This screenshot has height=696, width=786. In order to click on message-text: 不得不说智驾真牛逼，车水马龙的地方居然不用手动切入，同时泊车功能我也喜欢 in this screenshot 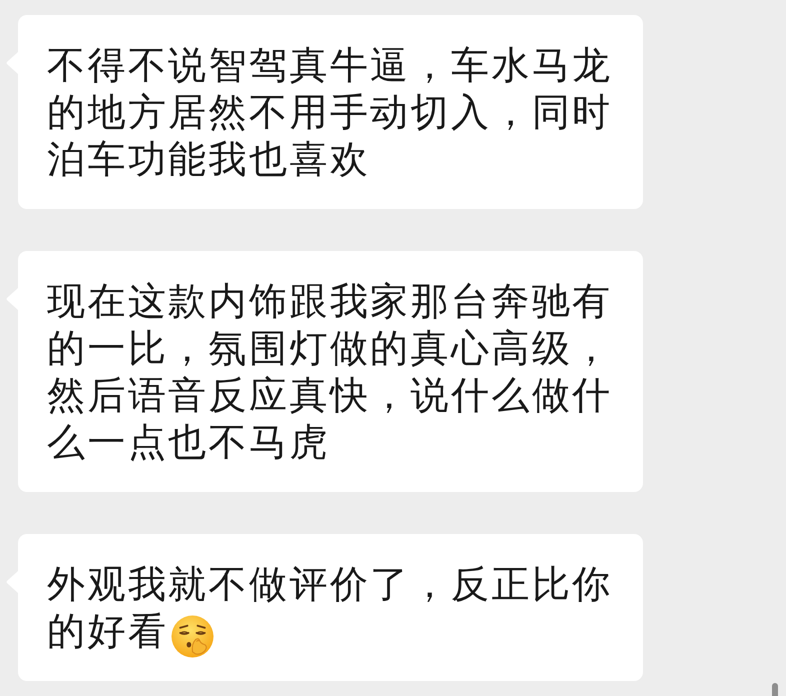, I will do `click(330, 112)`.